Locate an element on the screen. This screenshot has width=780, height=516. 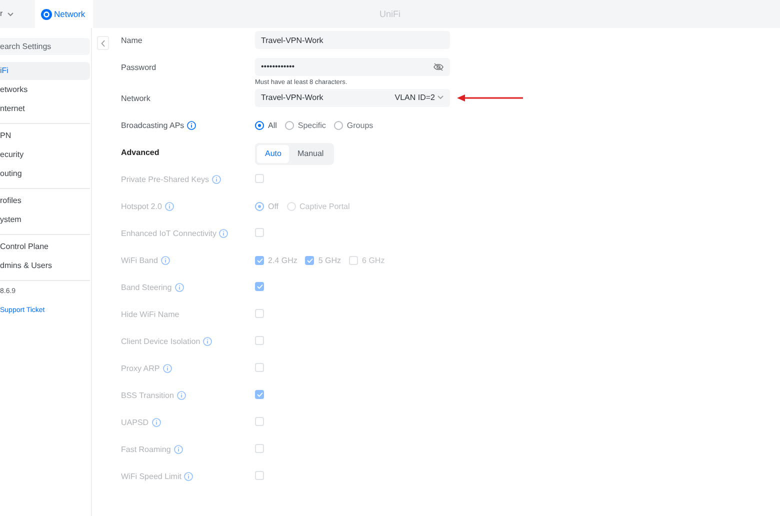
segment-tab: Auto is located at coordinates (273, 153).